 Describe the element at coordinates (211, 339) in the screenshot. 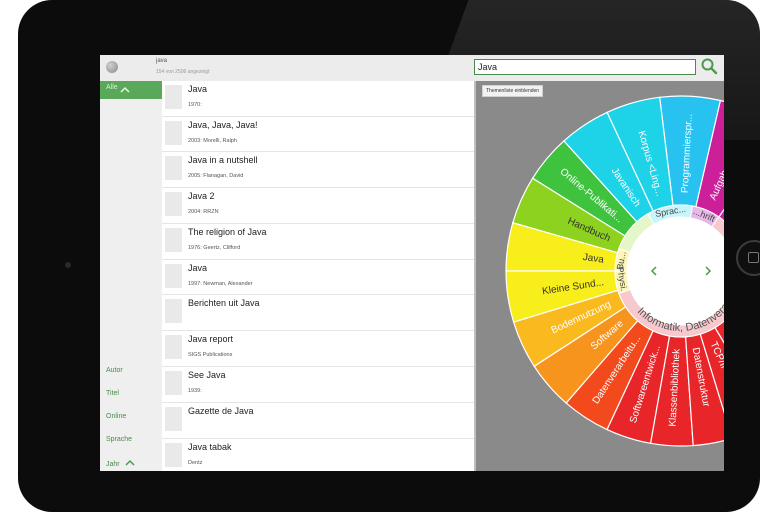

I see `item-title: Java report` at that location.